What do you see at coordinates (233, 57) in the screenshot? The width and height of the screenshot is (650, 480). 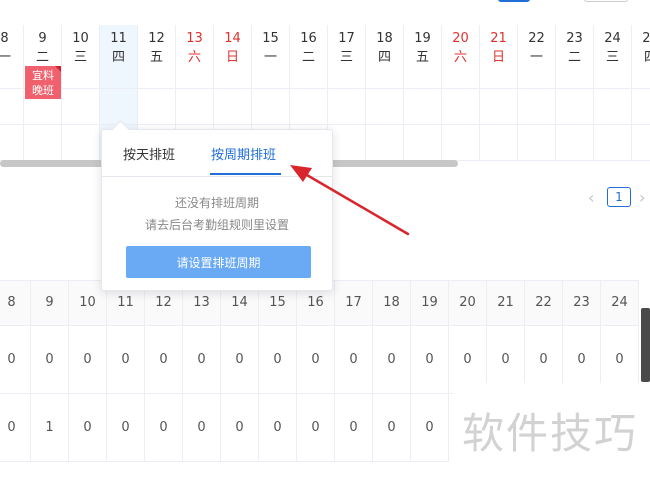 I see `day-header-6: 14 日` at bounding box center [233, 57].